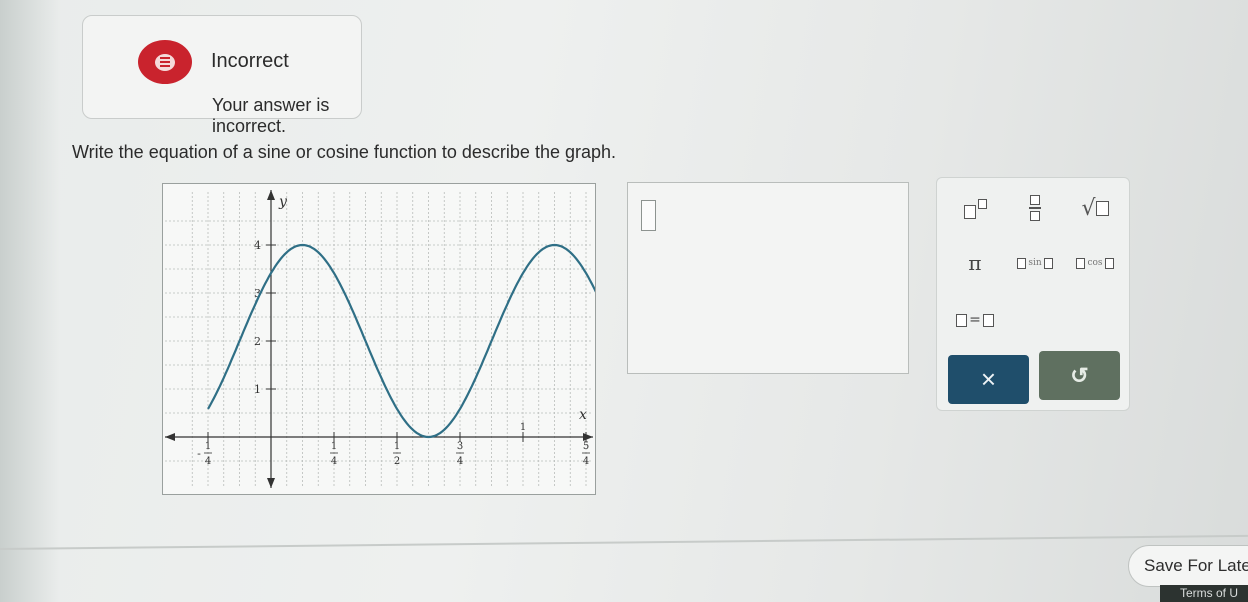 This screenshot has width=1248, height=602. What do you see at coordinates (271, 115) in the screenshot?
I see `feedback-message: Your answer is incorrect.` at bounding box center [271, 115].